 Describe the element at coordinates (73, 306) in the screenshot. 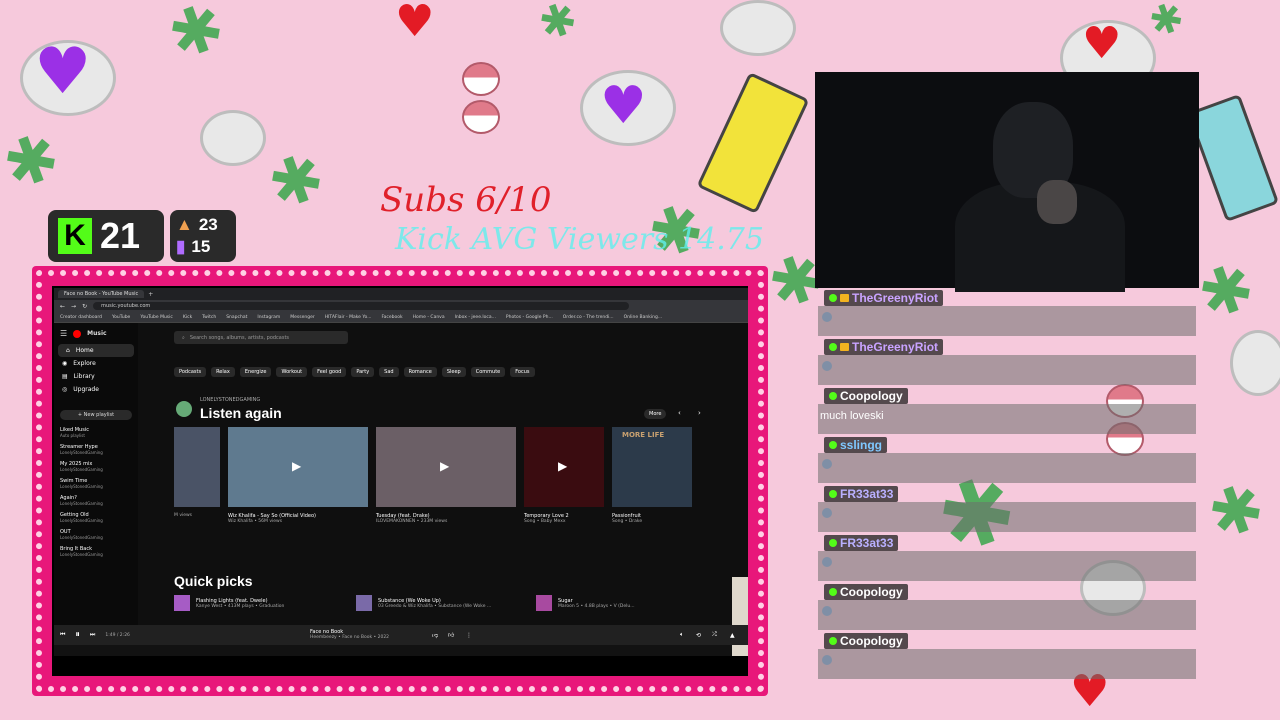

I see `forward-icon: →` at that location.